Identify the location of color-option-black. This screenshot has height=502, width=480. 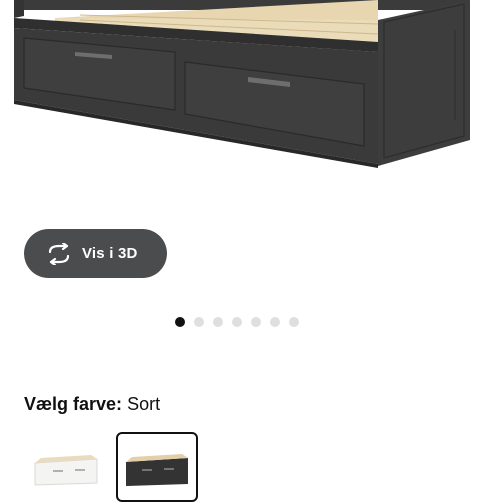
(157, 467).